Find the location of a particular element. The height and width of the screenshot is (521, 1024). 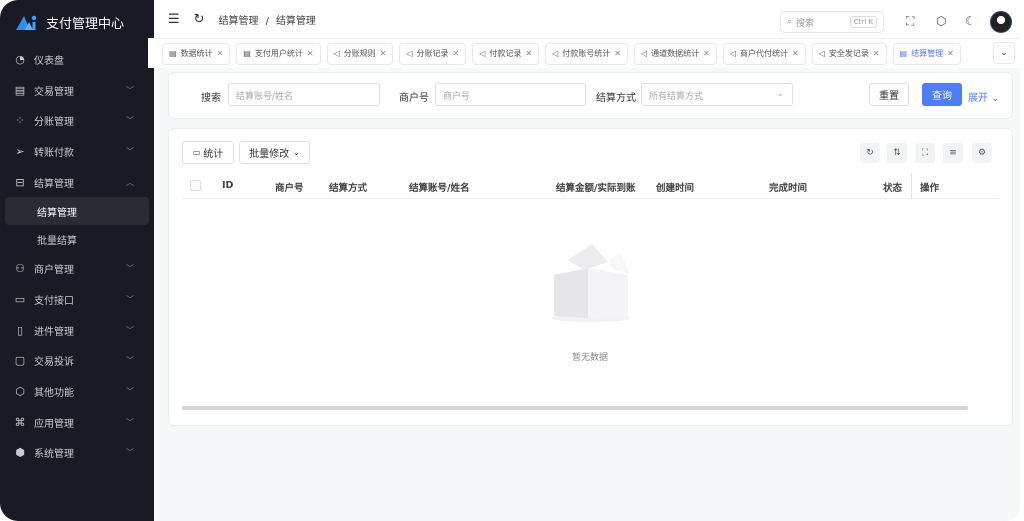

tab: ◁ 付款账号统计 ✕ is located at coordinates (586, 53).